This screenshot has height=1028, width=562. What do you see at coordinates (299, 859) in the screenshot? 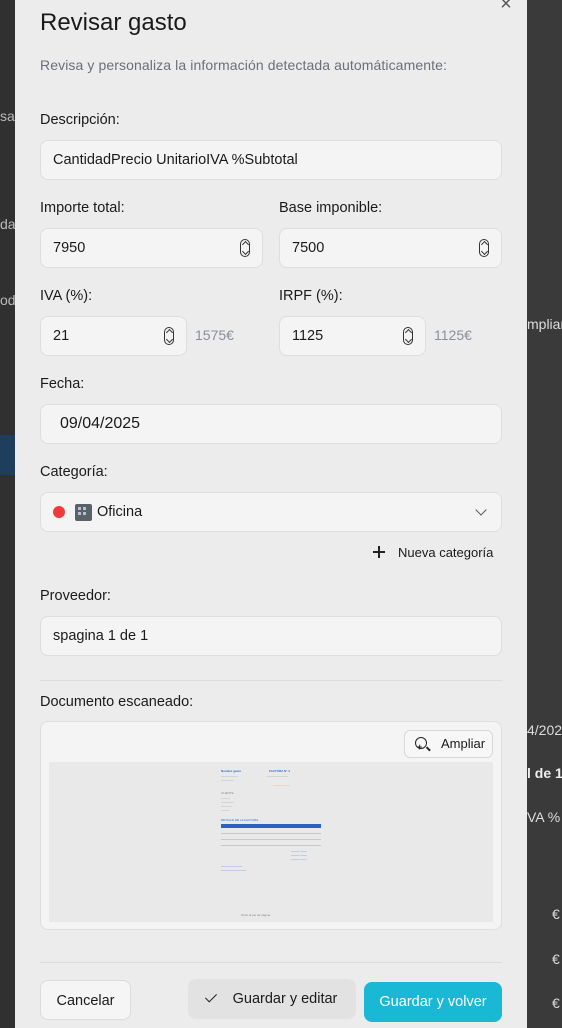
I see `thumbnail-totals: ──── ───` at bounding box center [299, 859].